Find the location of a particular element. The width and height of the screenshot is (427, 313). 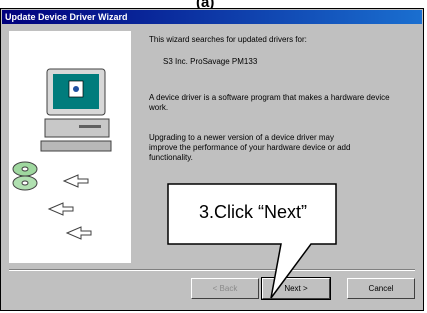

callout-label: 3.Click “Next” is located at coordinates (252, 212).